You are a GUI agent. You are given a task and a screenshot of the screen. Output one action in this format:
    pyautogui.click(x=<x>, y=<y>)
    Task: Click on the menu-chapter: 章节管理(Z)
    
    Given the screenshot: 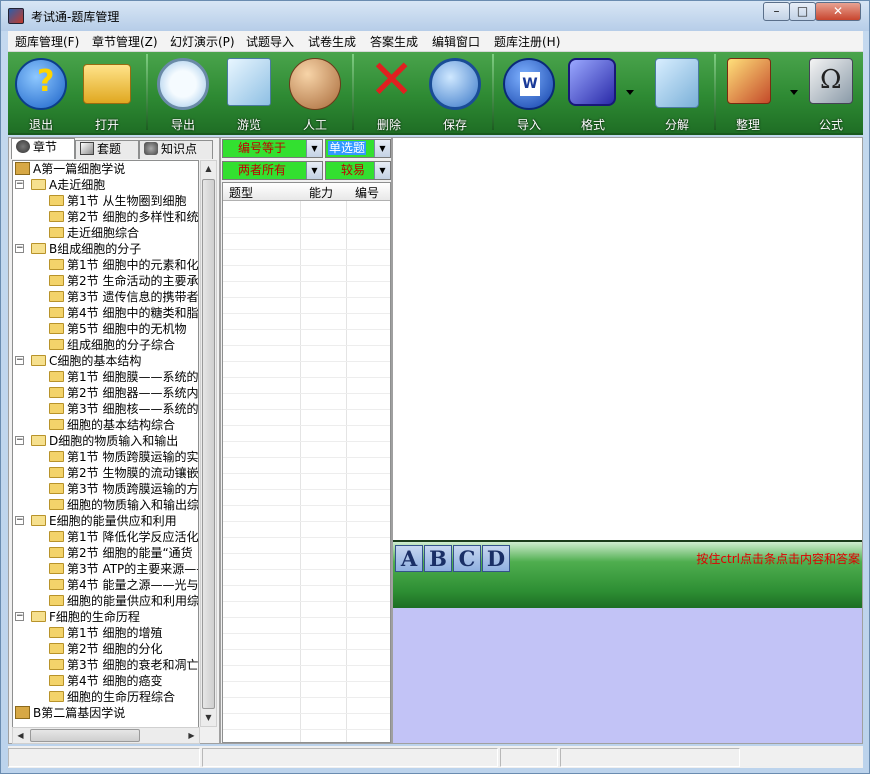 What is the action you would take?
    pyautogui.click(x=125, y=41)
    